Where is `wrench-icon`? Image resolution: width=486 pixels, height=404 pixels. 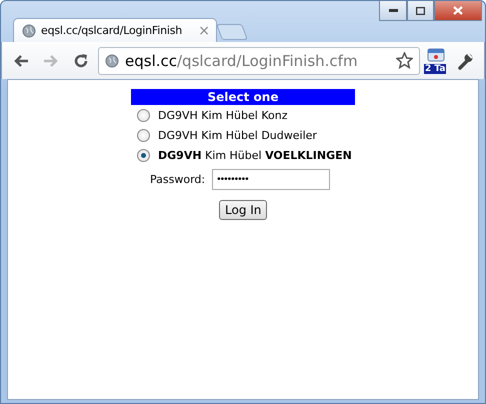
wrench-icon is located at coordinates (465, 61).